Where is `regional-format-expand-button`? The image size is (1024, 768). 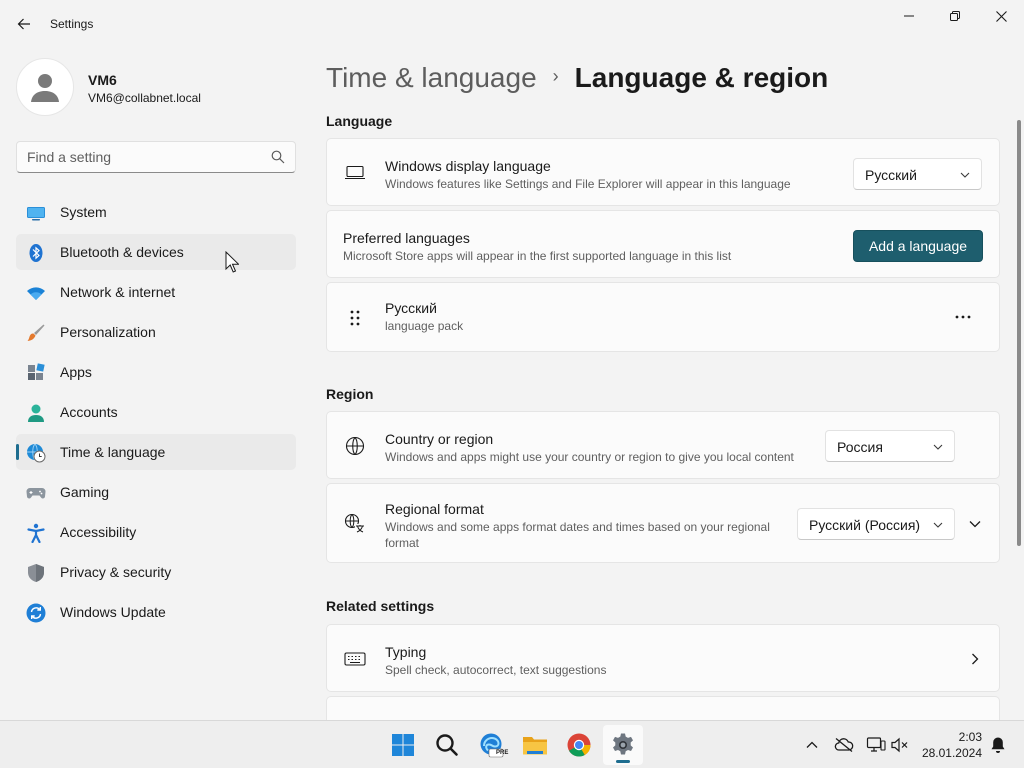 regional-format-expand-button is located at coordinates (975, 524).